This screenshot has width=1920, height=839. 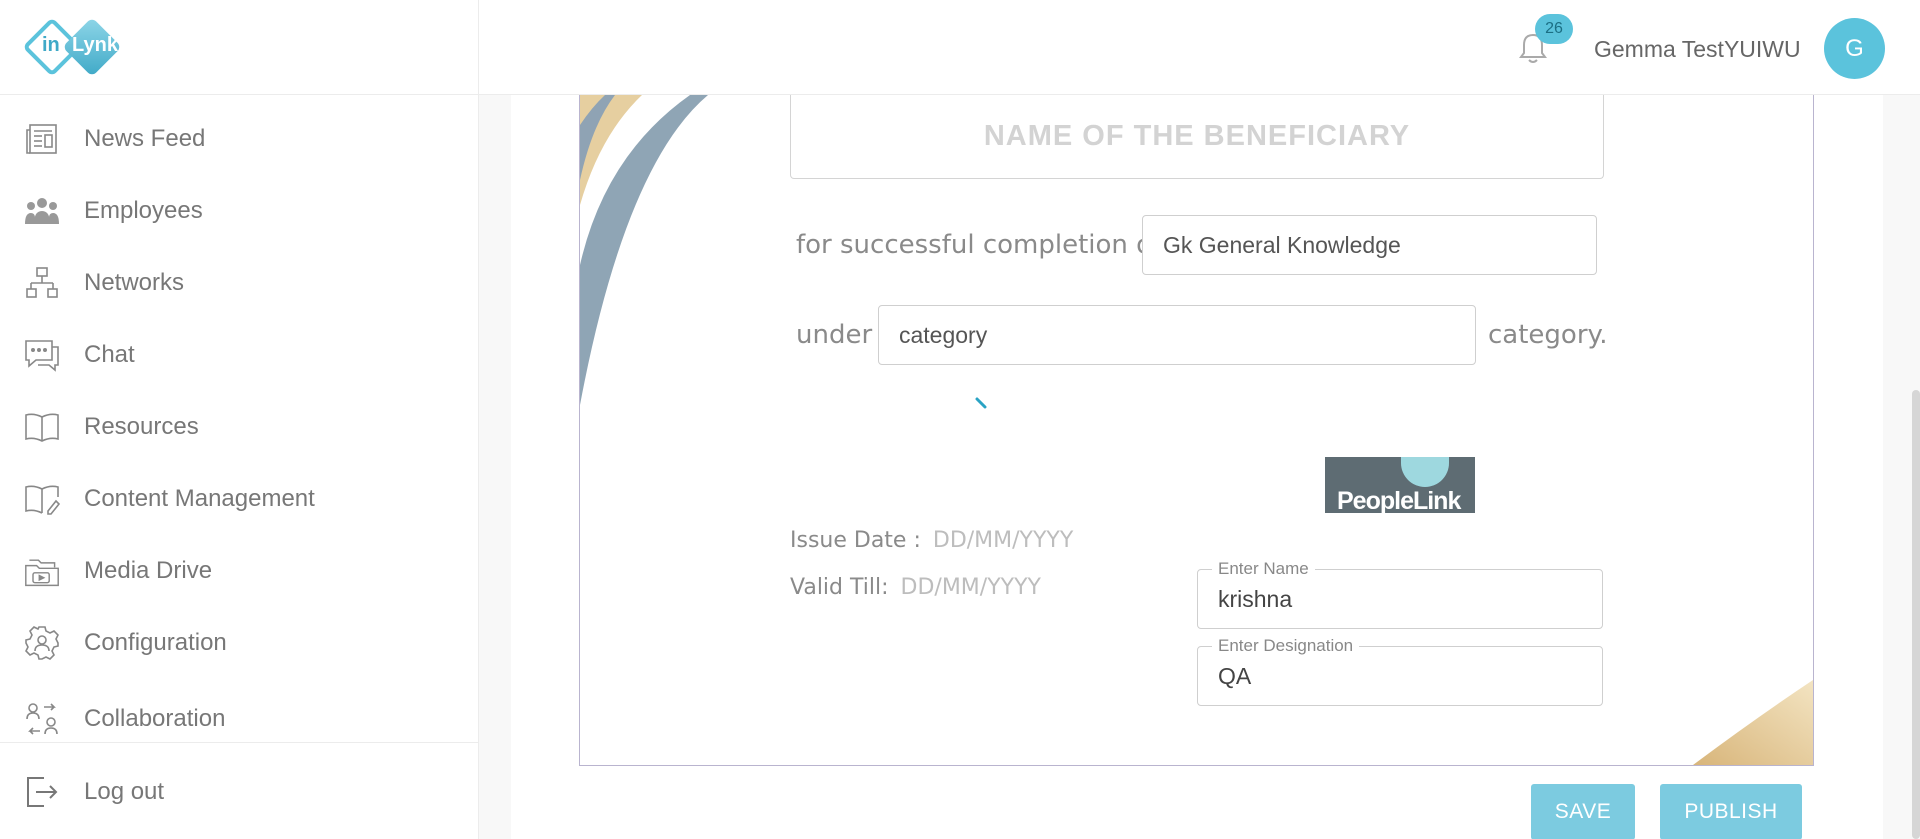 I want to click on sidebar-item-label: Collaboration, so click(x=155, y=718).